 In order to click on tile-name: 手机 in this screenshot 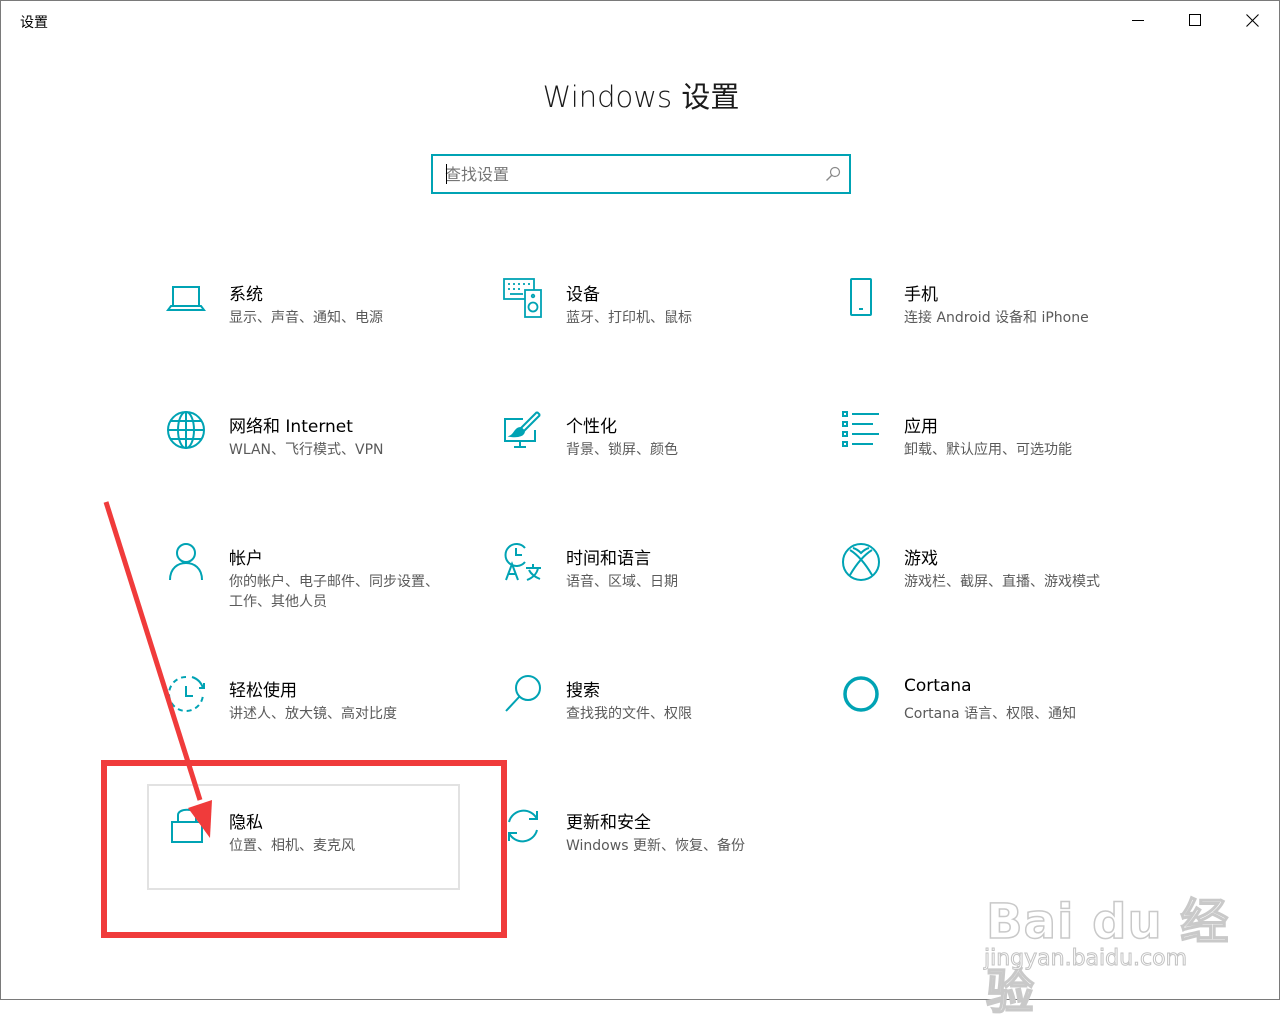, I will do `click(921, 295)`.